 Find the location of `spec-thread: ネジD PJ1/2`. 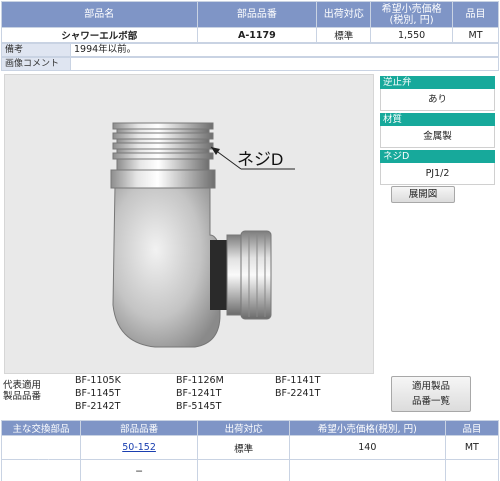

spec-thread: ネジD PJ1/2 is located at coordinates (437, 167).